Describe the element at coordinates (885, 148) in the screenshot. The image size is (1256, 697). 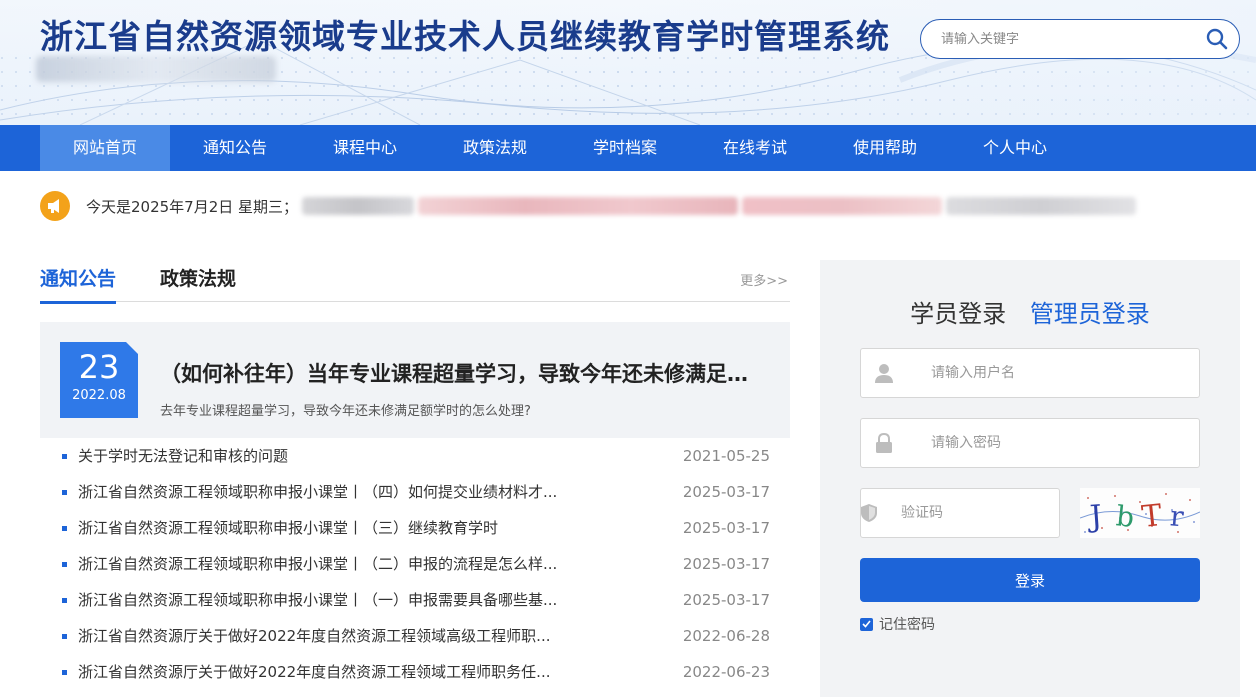
I see `nav-item-help: 使用帮助` at that location.